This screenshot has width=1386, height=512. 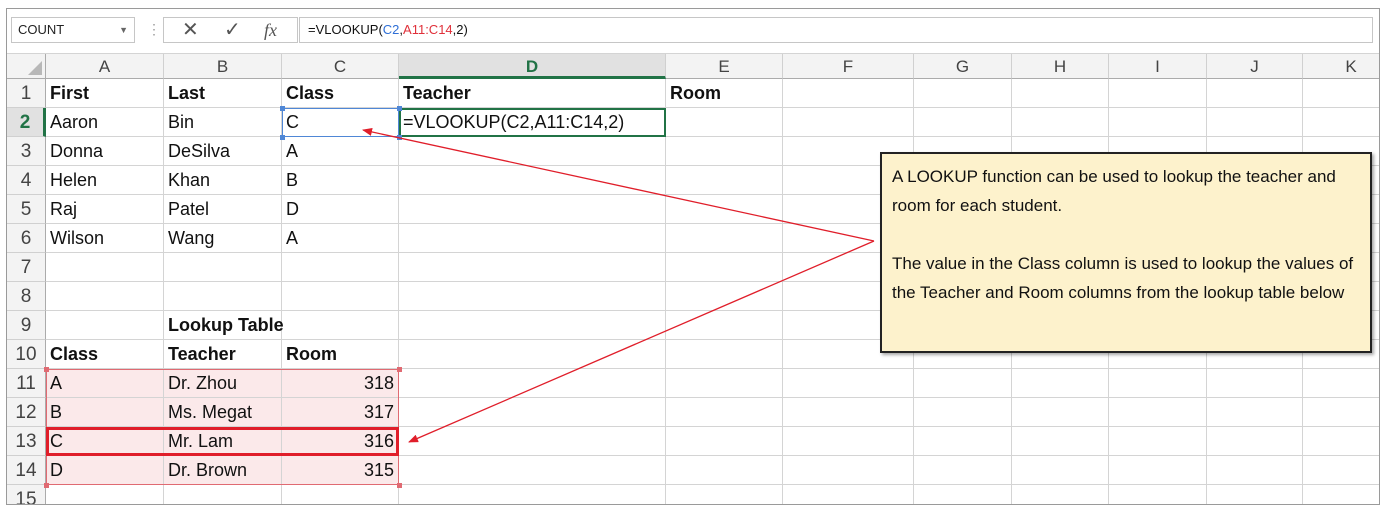 What do you see at coordinates (26, 180) in the screenshot?
I see `row-header-4: 4` at bounding box center [26, 180].